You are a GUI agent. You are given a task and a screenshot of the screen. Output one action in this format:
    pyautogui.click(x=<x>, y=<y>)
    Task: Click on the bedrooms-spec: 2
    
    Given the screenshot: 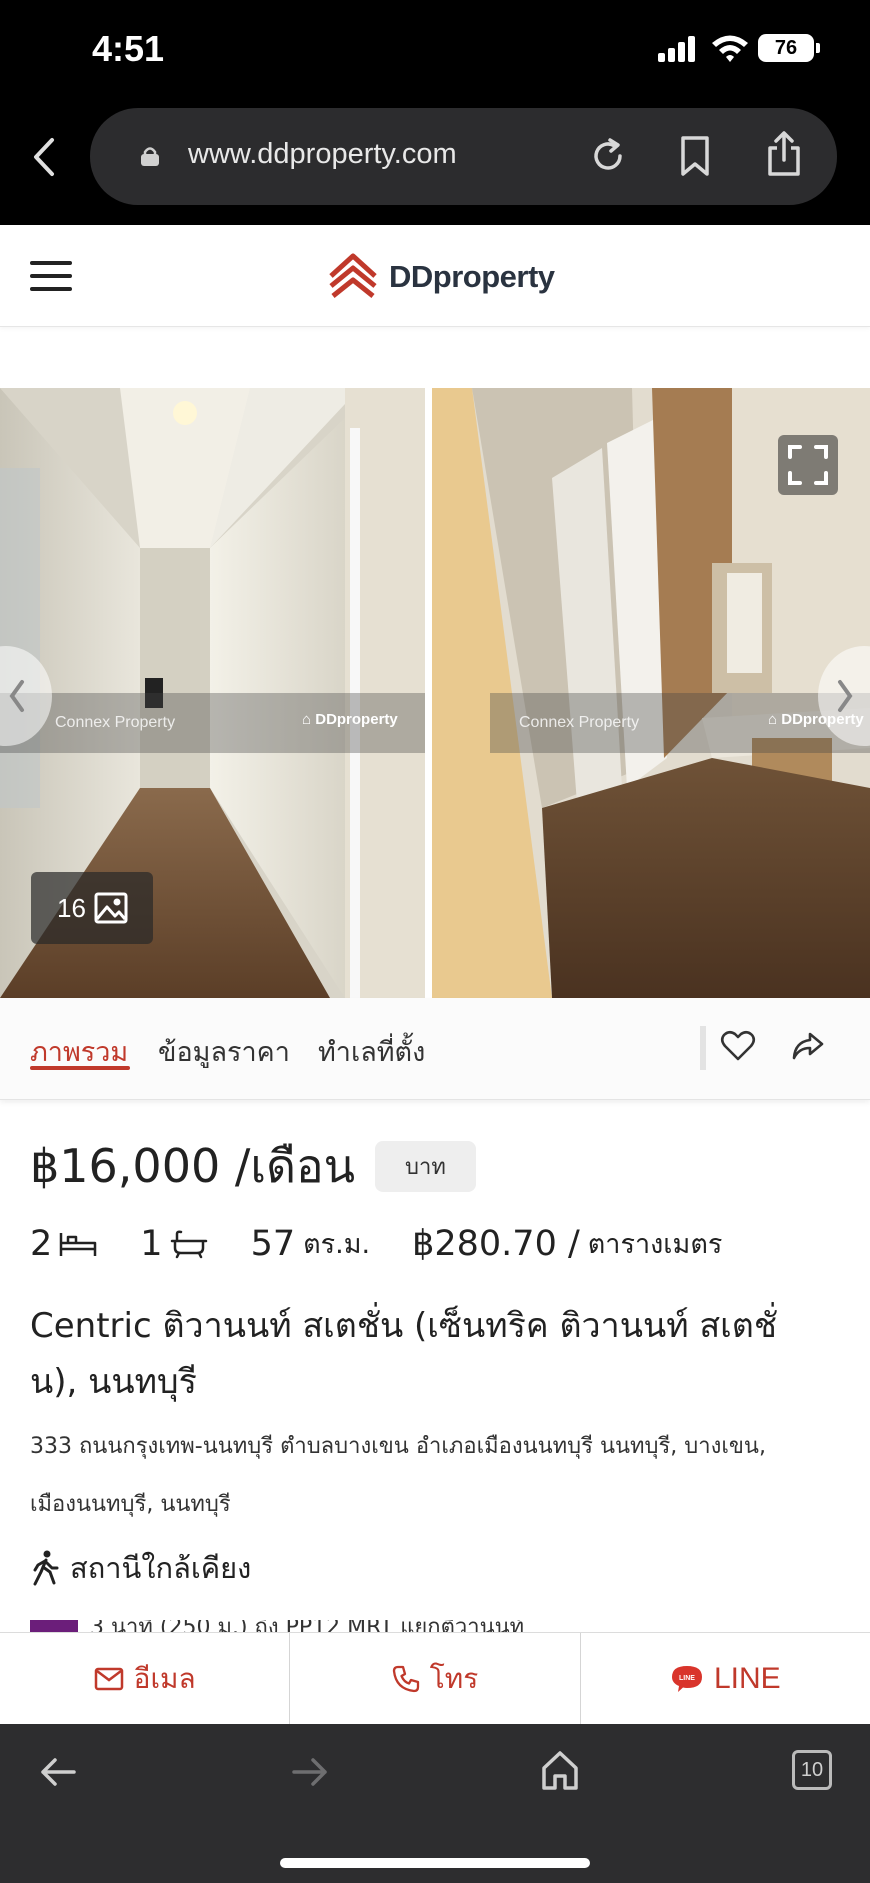 What is the action you would take?
    pyautogui.click(x=64, y=1244)
    